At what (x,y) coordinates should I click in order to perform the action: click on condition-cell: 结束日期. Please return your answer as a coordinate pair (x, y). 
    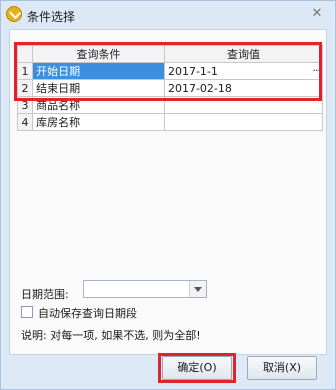
    Looking at the image, I should click on (98, 88).